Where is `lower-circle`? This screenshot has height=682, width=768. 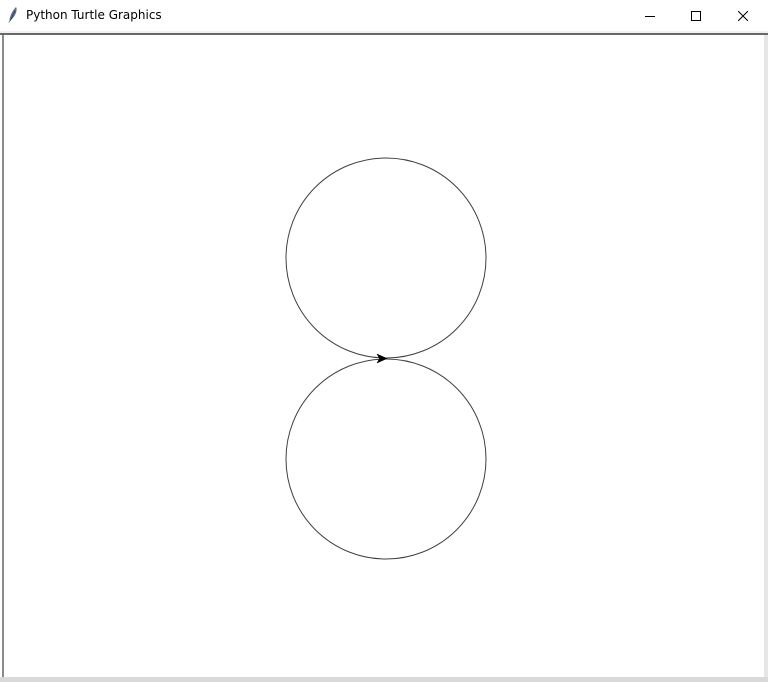
lower-circle is located at coordinates (386, 459).